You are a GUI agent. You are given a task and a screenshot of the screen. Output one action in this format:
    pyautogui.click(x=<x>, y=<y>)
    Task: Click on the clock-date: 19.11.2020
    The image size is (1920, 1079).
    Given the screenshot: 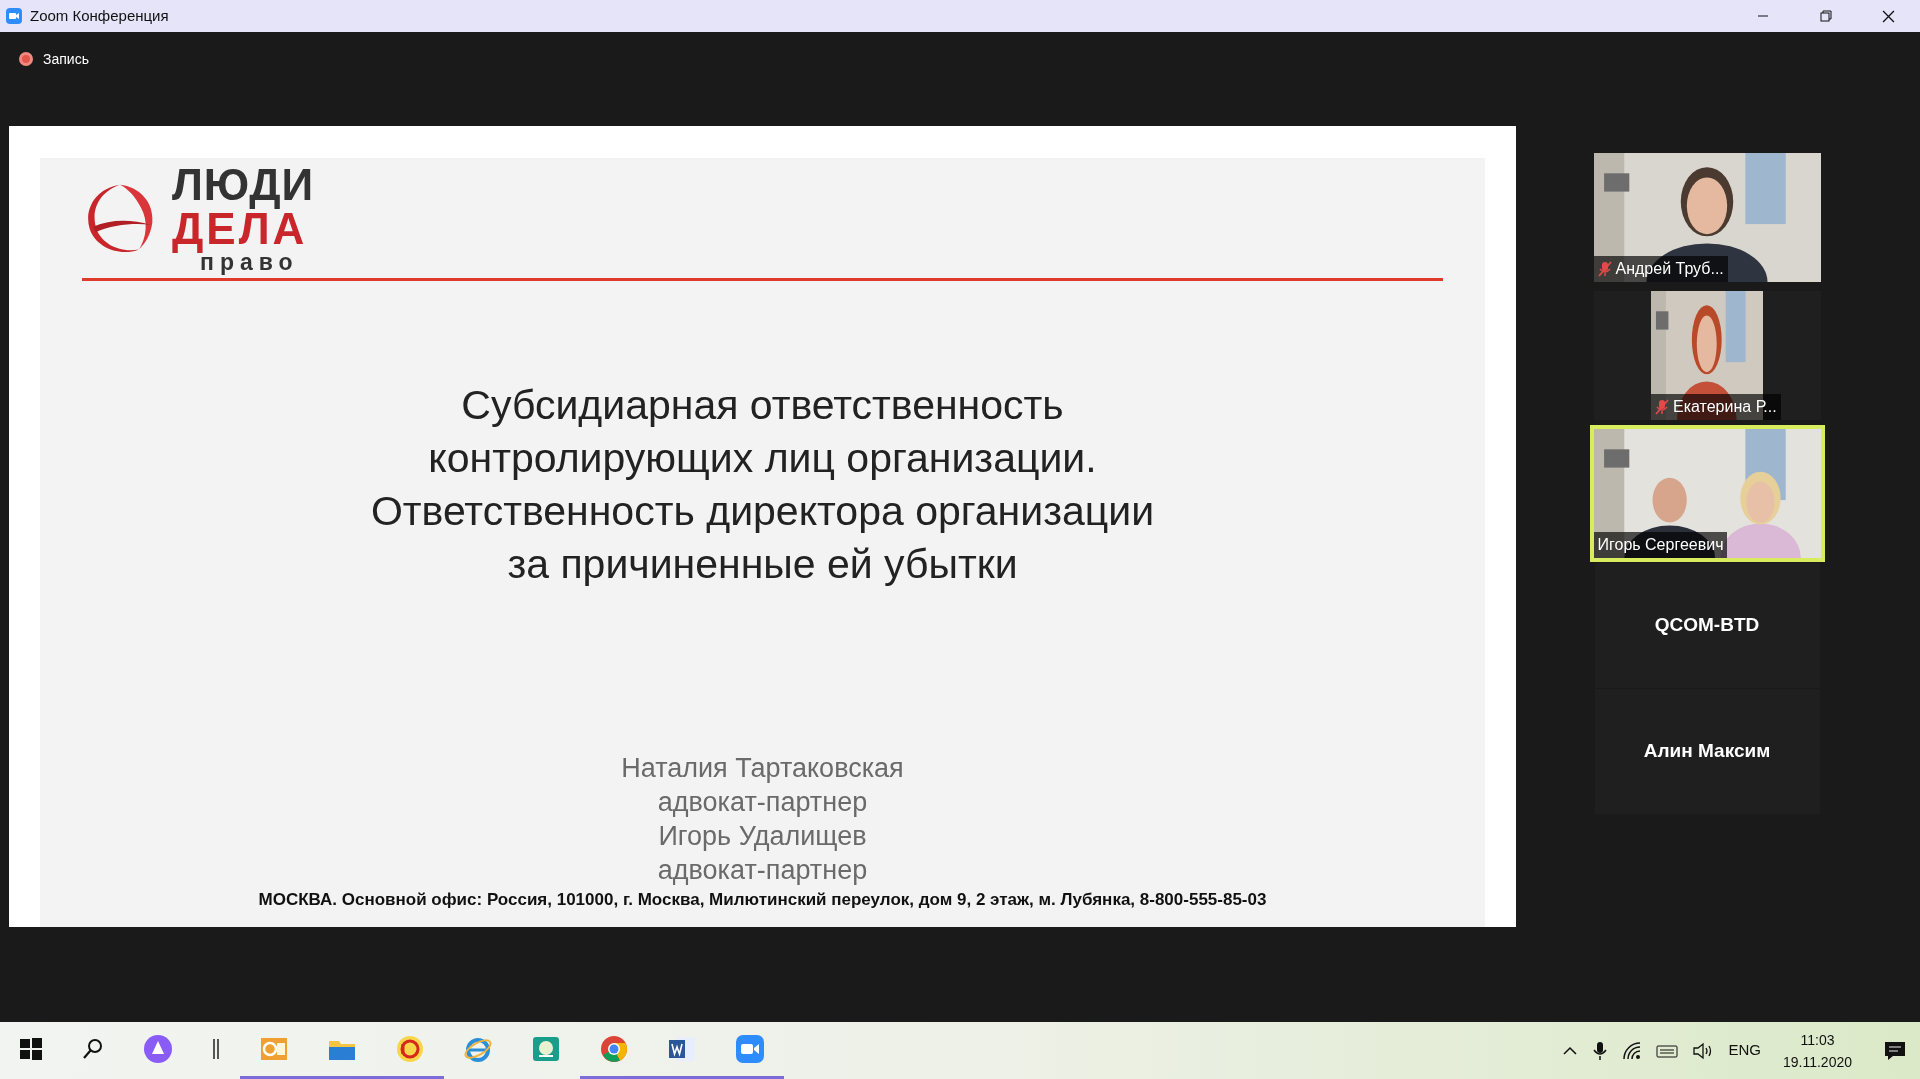 What is the action you would take?
    pyautogui.click(x=1817, y=1062)
    